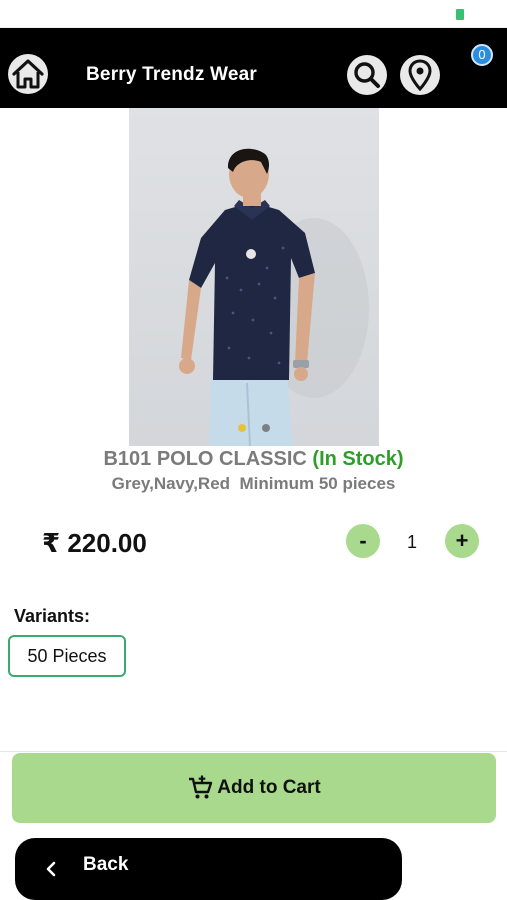 Image resolution: width=507 pixels, height=900 pixels. I want to click on back-button: Back, so click(208, 869).